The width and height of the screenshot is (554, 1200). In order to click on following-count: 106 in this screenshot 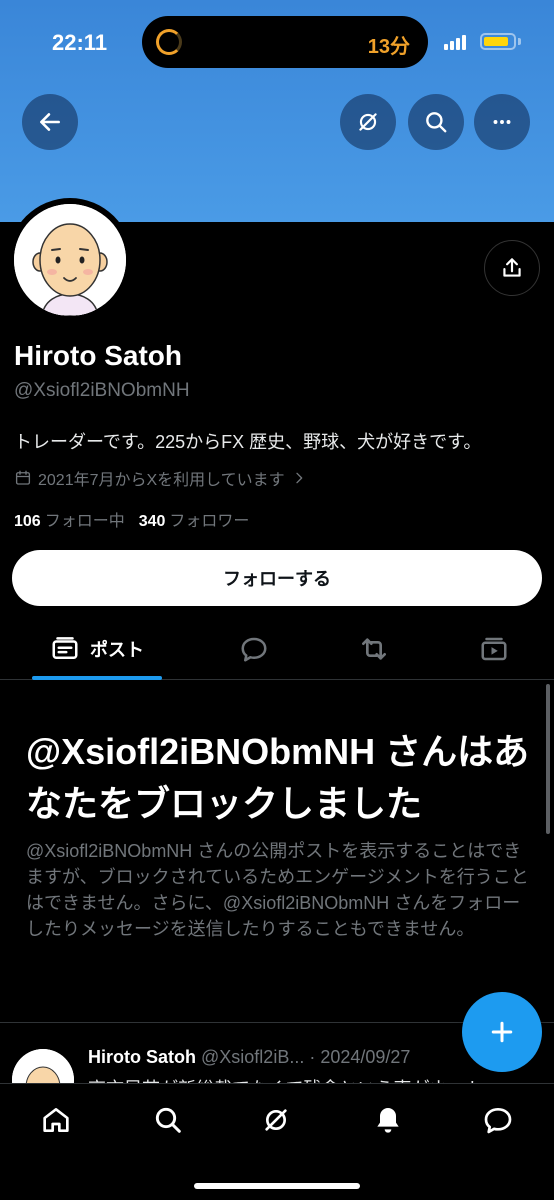, I will do `click(27, 521)`.